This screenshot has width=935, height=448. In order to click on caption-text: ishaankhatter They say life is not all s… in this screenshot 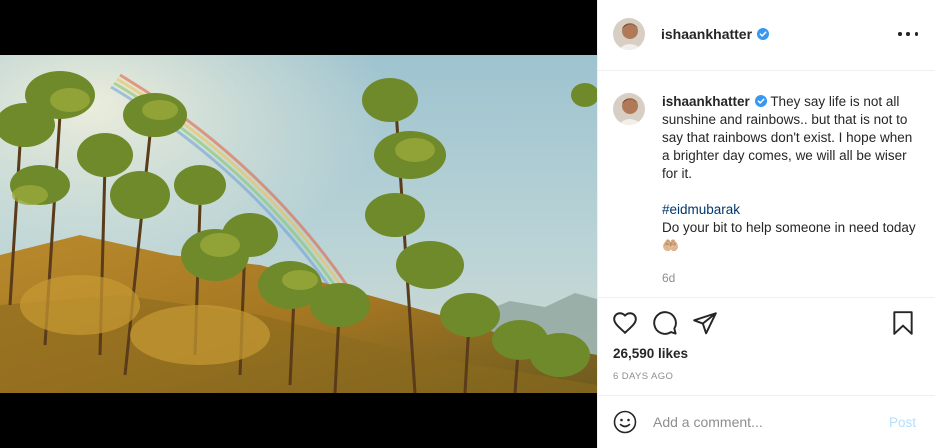, I will do `click(792, 174)`.